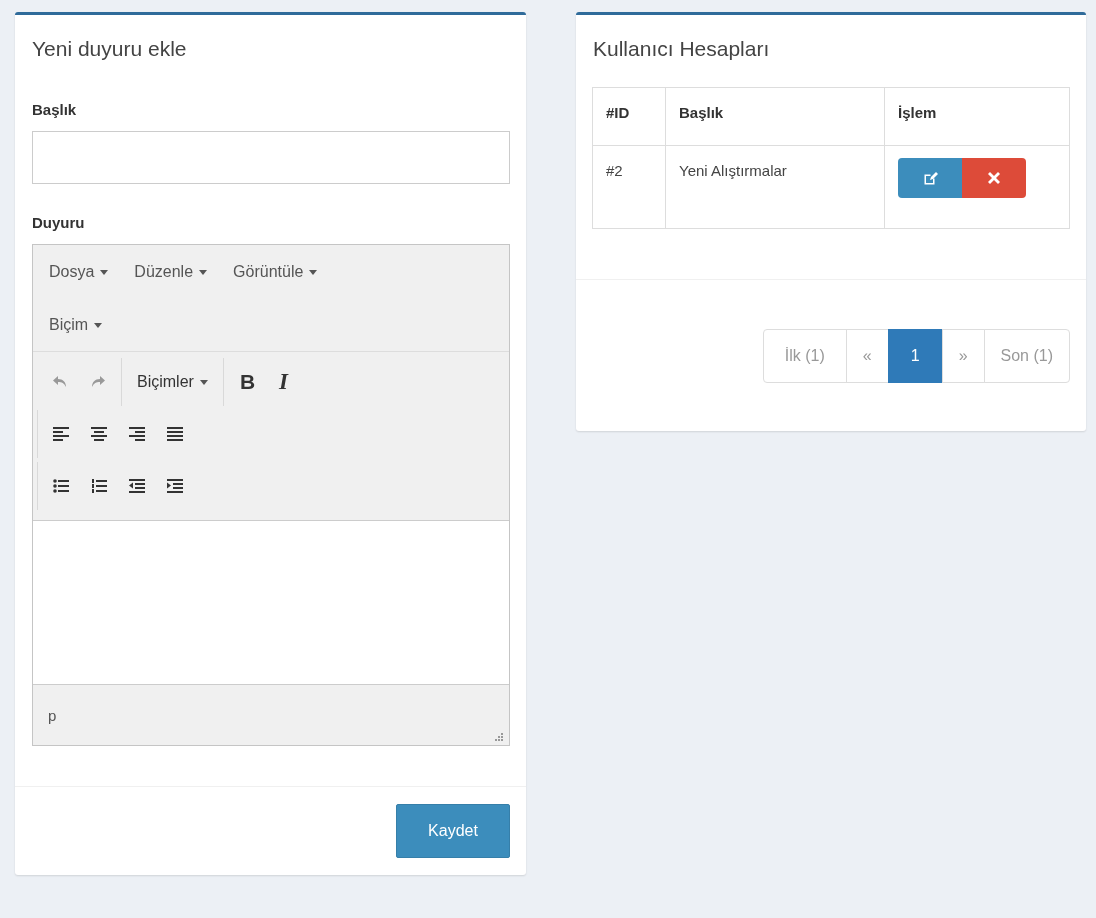  I want to click on outdent-icon, so click(137, 486).